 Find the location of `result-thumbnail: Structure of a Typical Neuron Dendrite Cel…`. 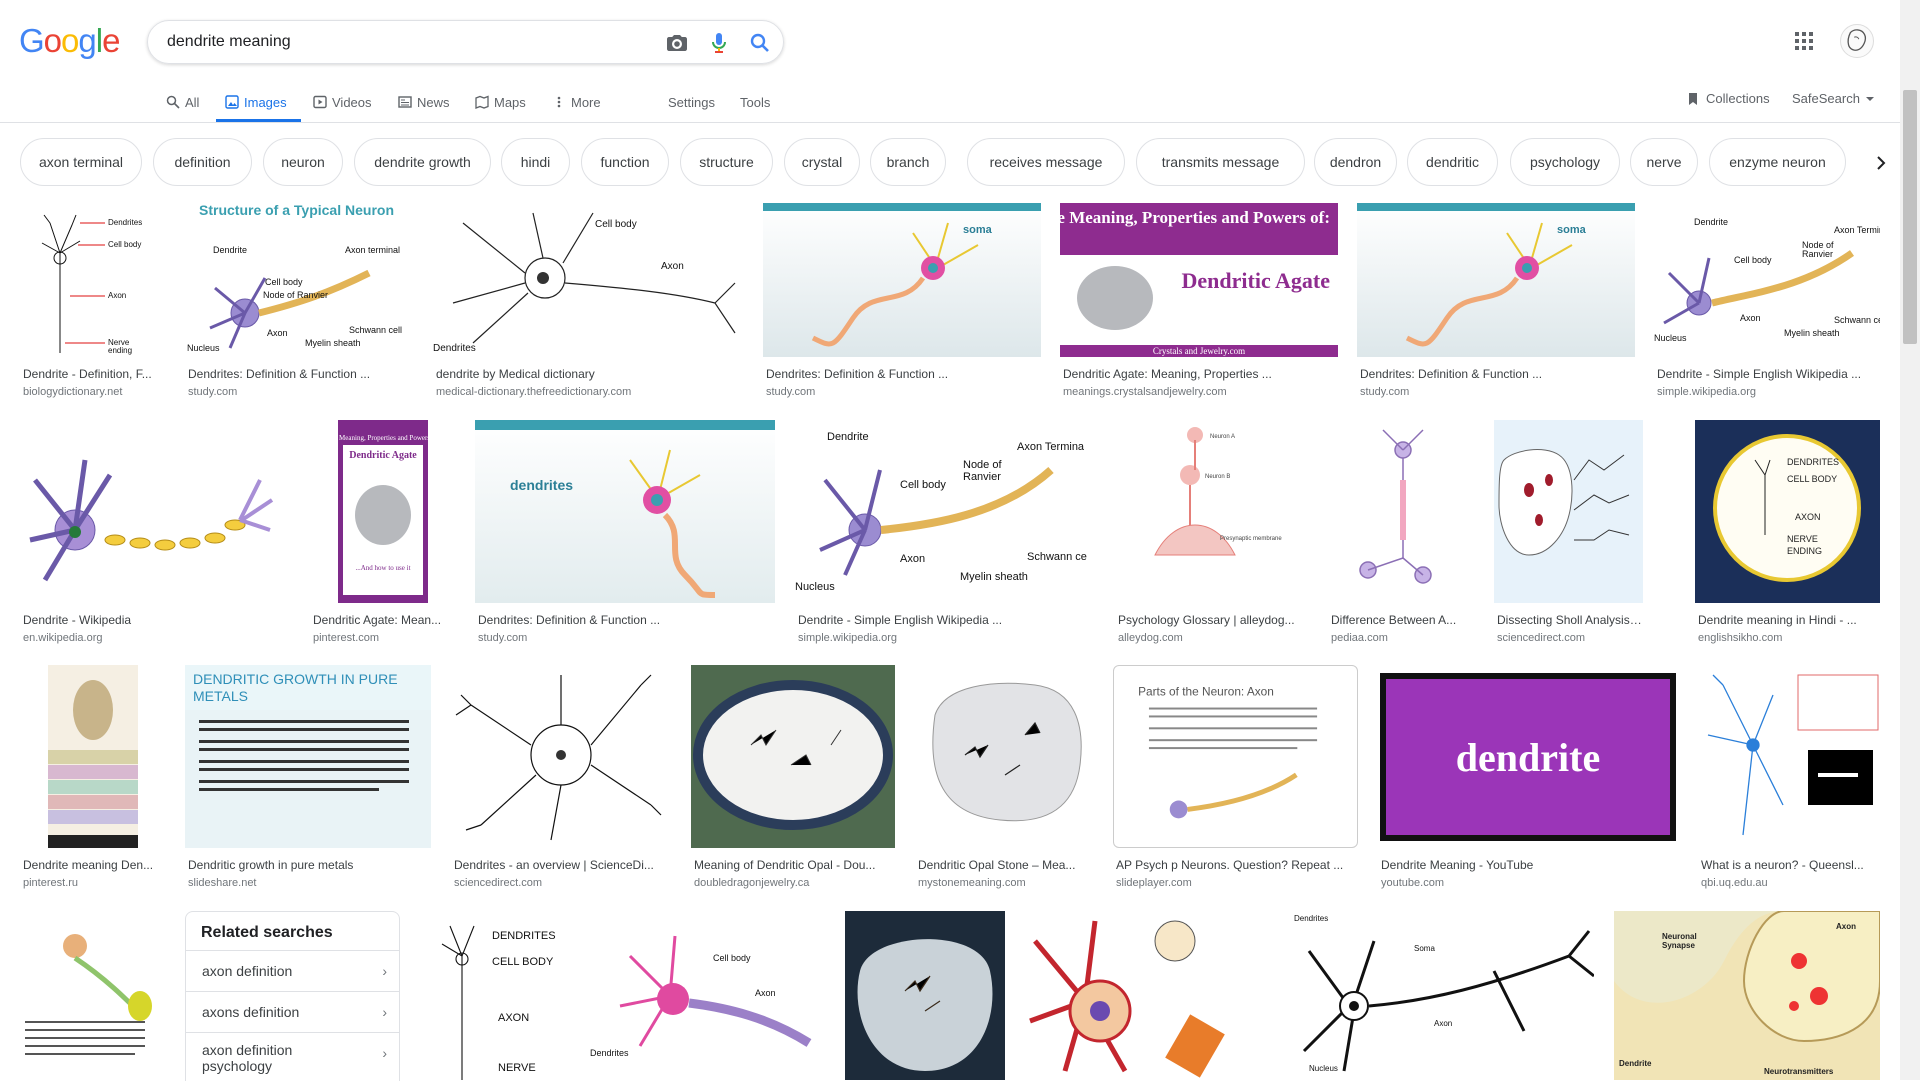

result-thumbnail: Structure of a Typical Neuron Dendrite Cel… is located at coordinates (299, 280).